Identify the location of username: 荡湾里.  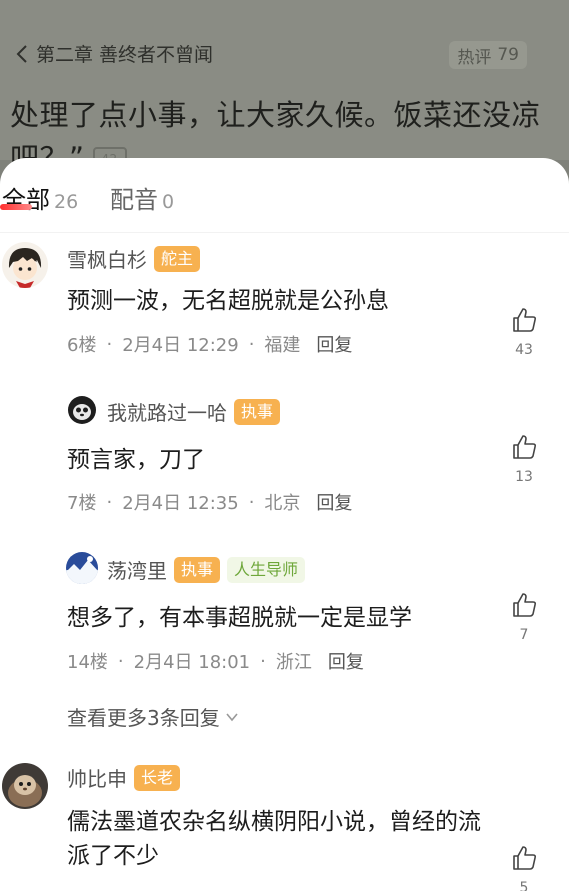
(137, 569).